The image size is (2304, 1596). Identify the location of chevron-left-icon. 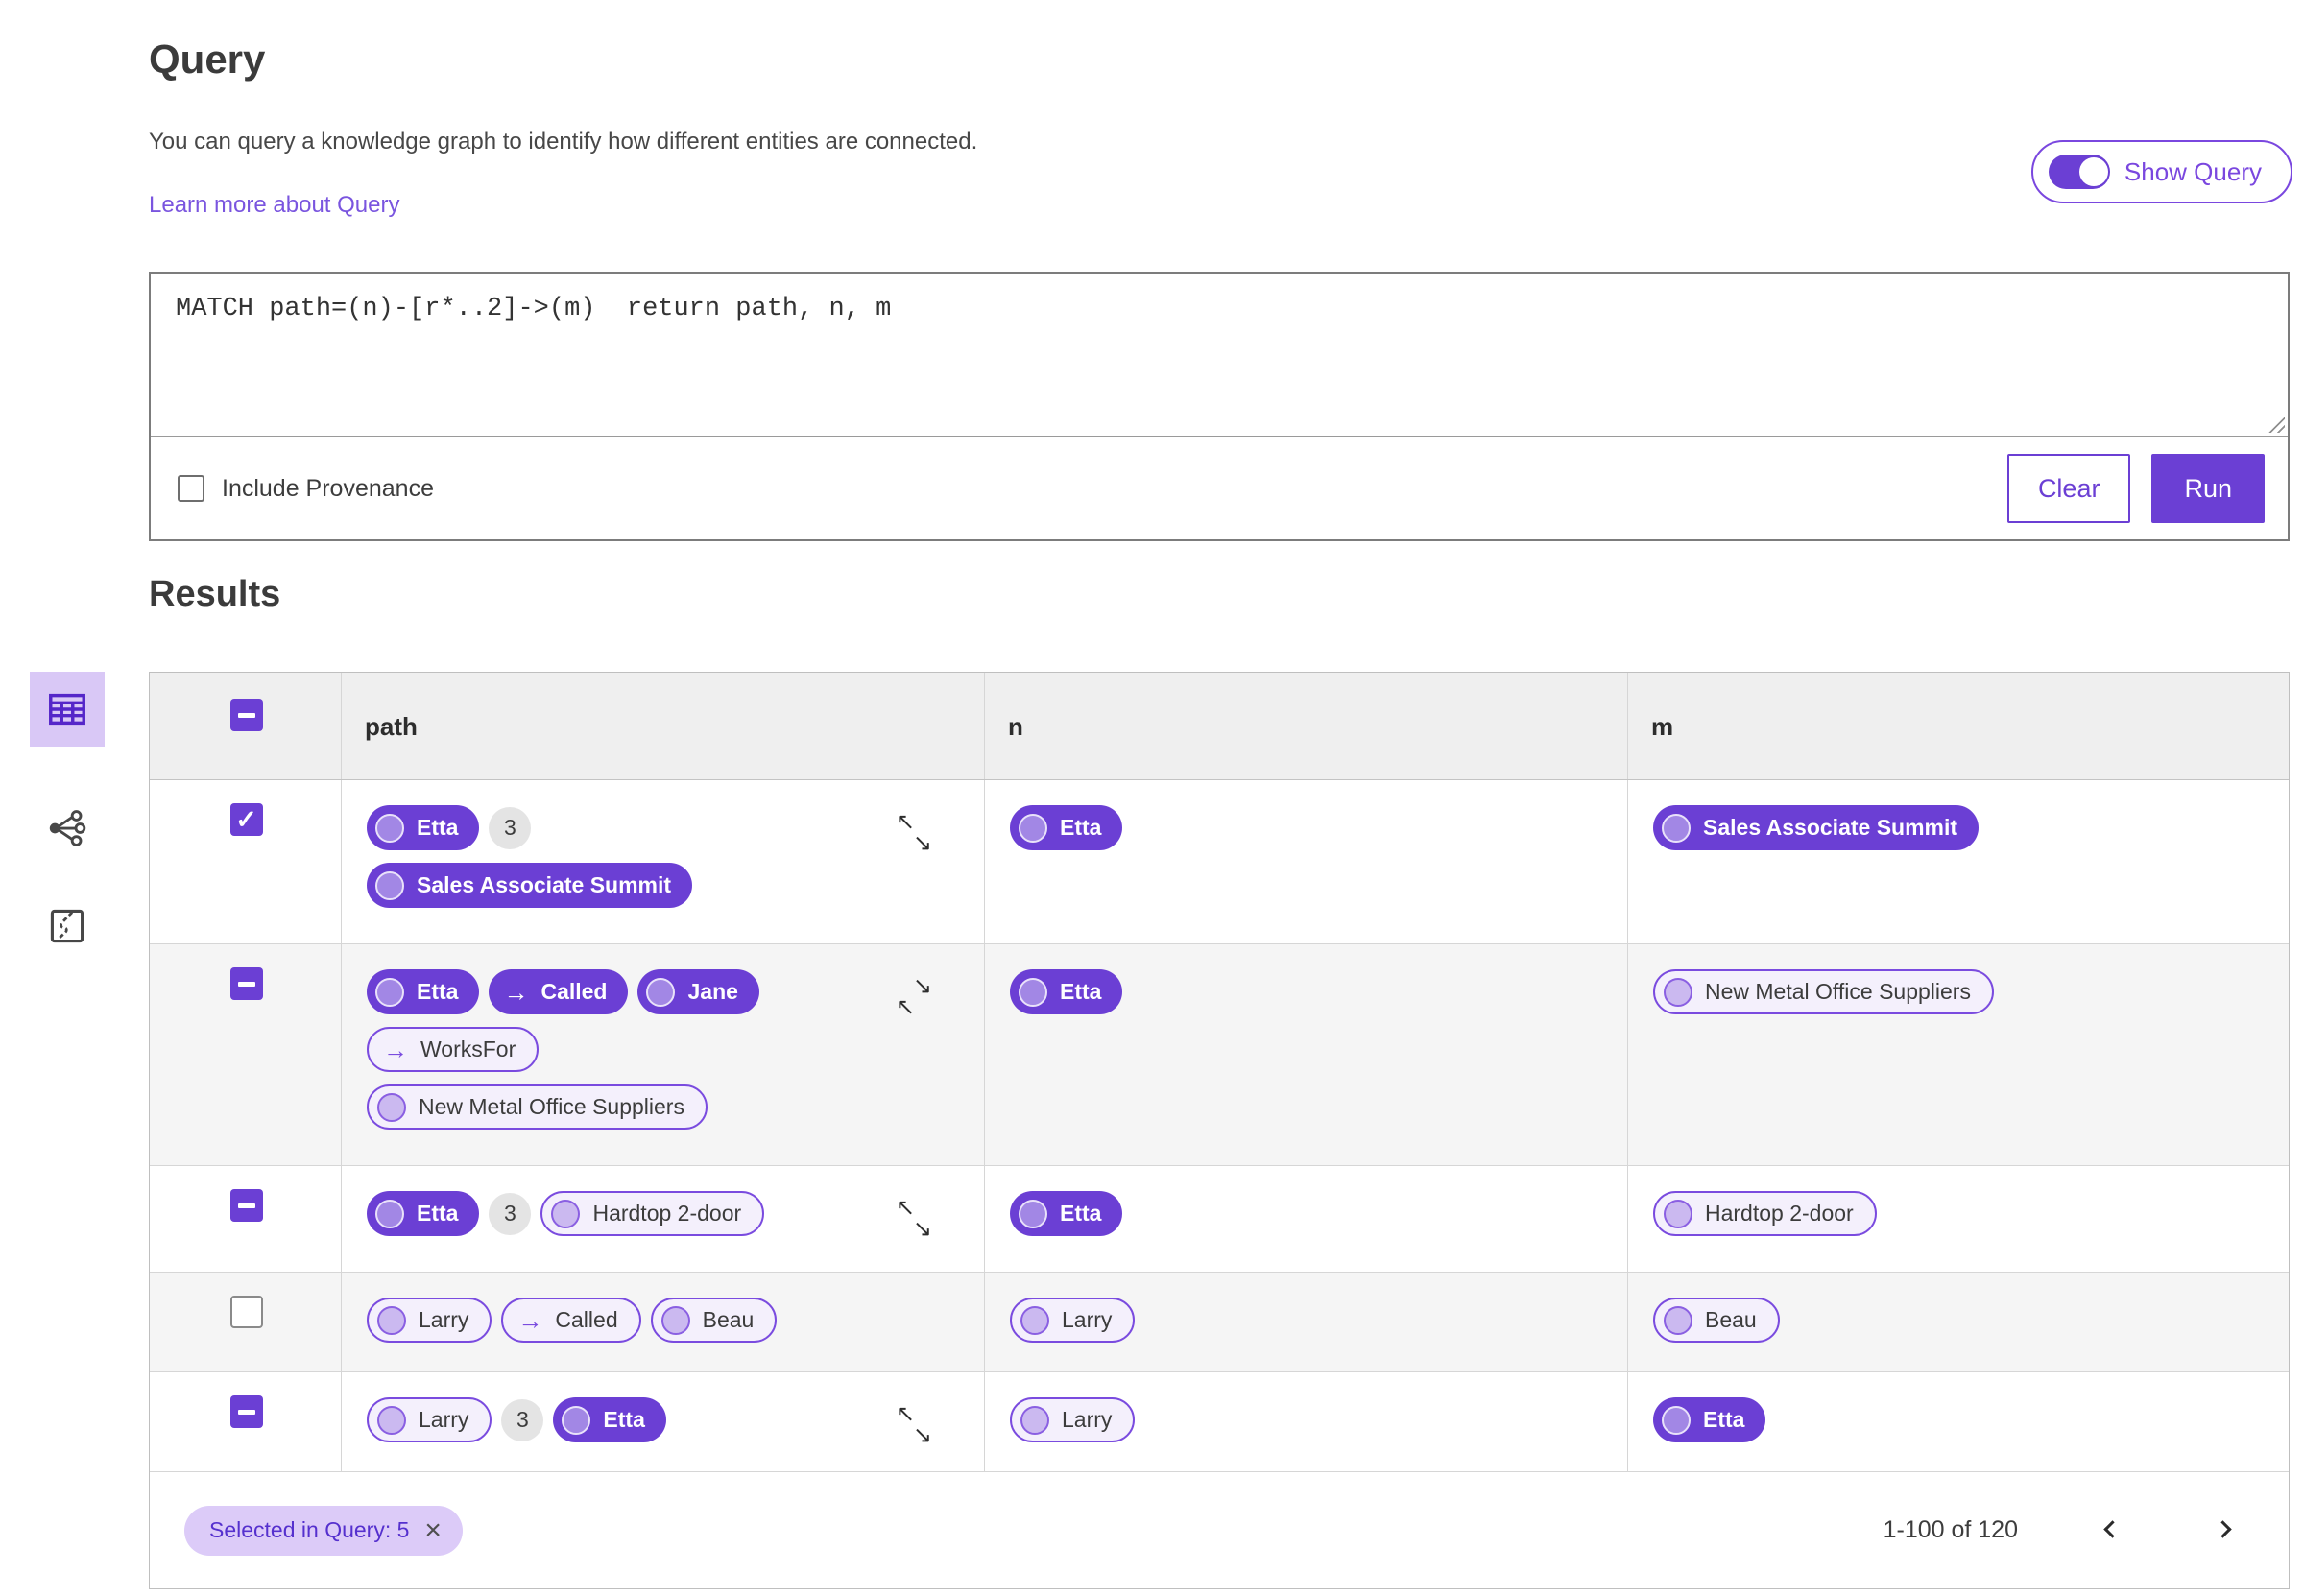
(2112, 1528).